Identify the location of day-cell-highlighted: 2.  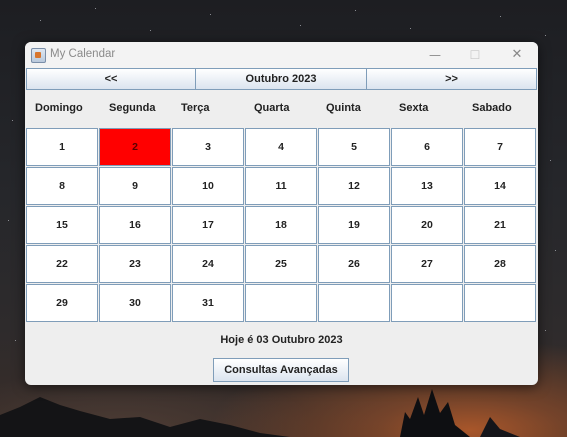
(135, 147).